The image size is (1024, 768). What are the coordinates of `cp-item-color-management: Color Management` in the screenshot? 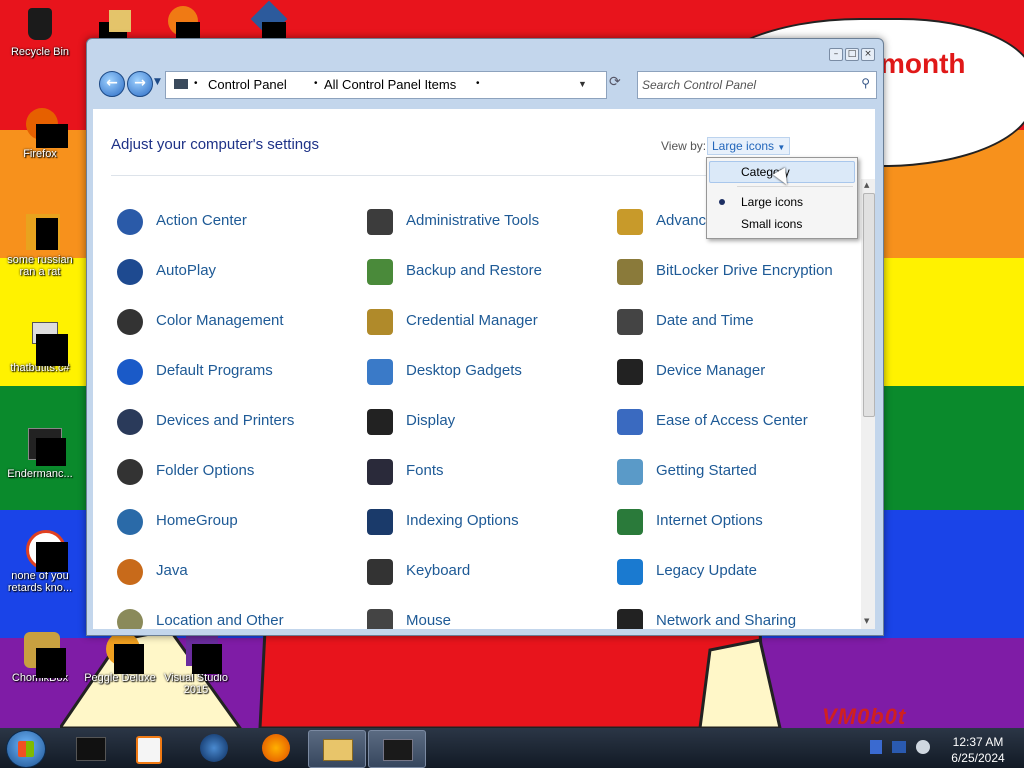 It's located at (233, 323).